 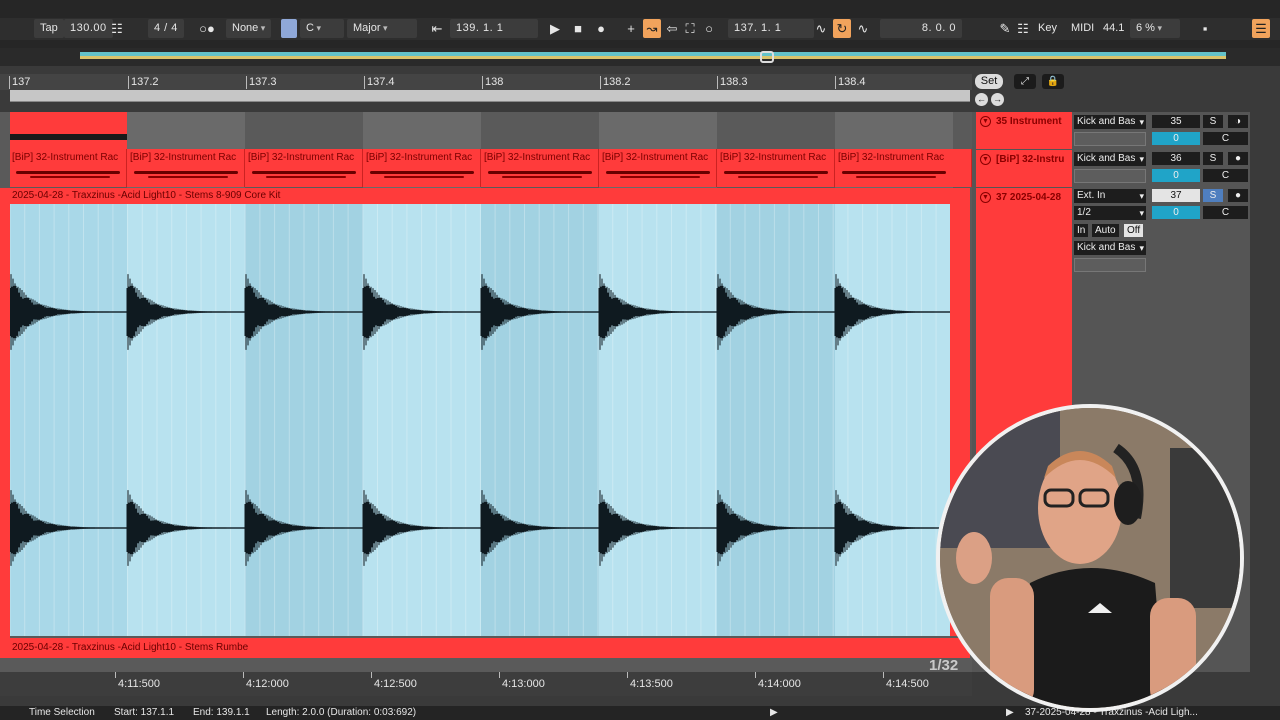 What do you see at coordinates (266, 681) in the screenshot?
I see `time-label: 4:12:000` at bounding box center [266, 681].